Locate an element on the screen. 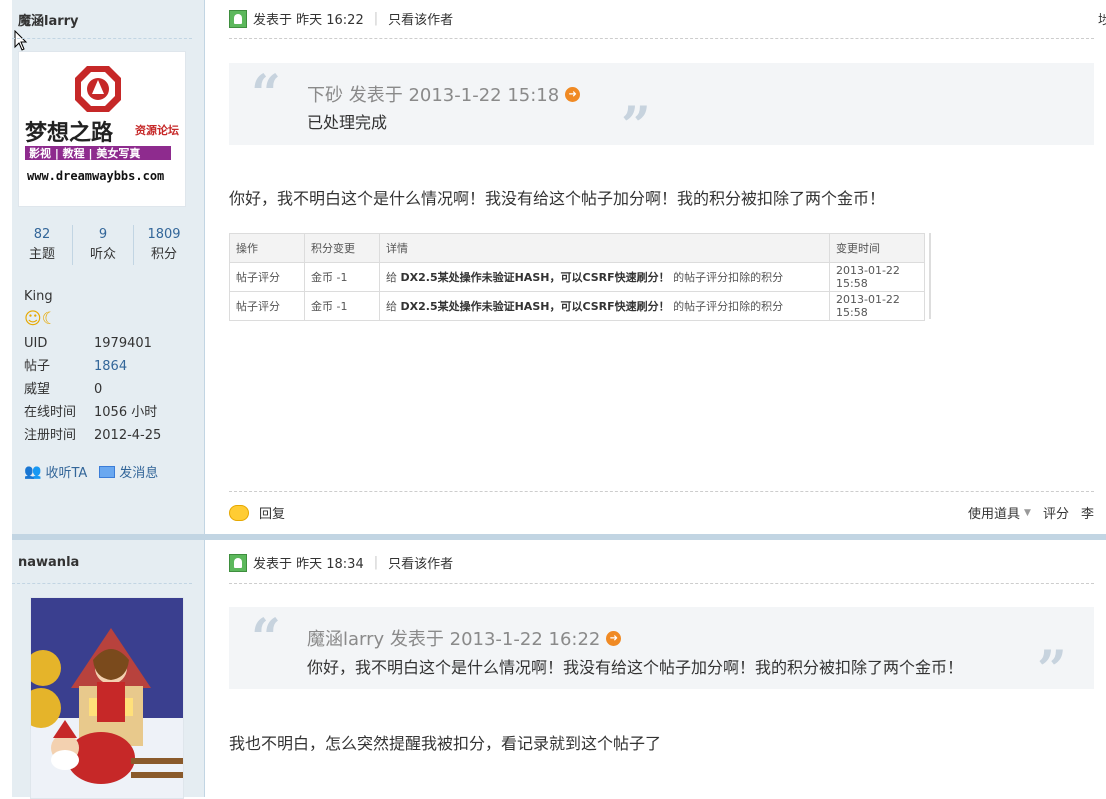 The image size is (1106, 799). logo-tagline: 影视 | 教程 | 美女写真 is located at coordinates (84, 153).